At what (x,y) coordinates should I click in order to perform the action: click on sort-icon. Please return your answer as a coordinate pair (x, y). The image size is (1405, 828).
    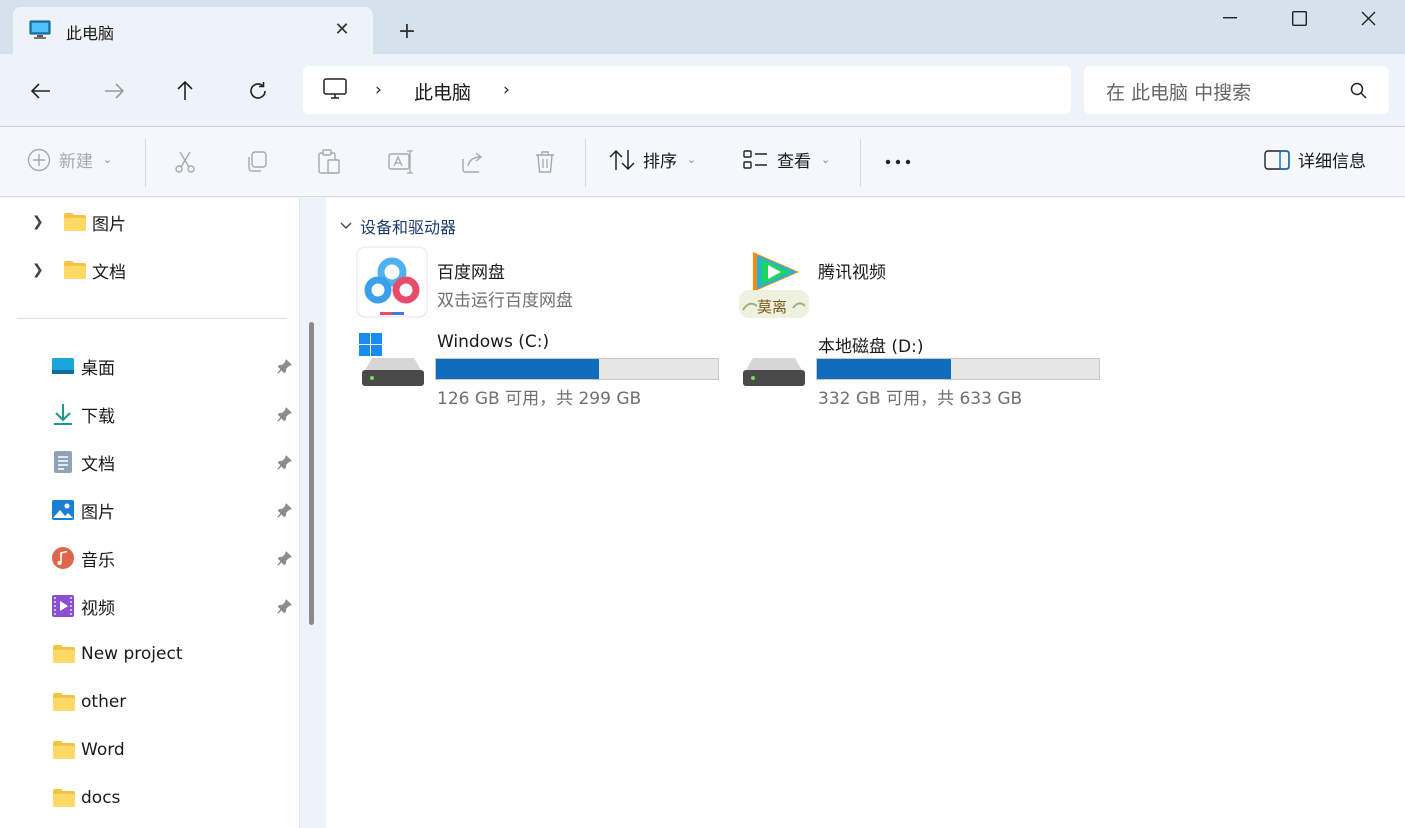
    Looking at the image, I should click on (622, 159).